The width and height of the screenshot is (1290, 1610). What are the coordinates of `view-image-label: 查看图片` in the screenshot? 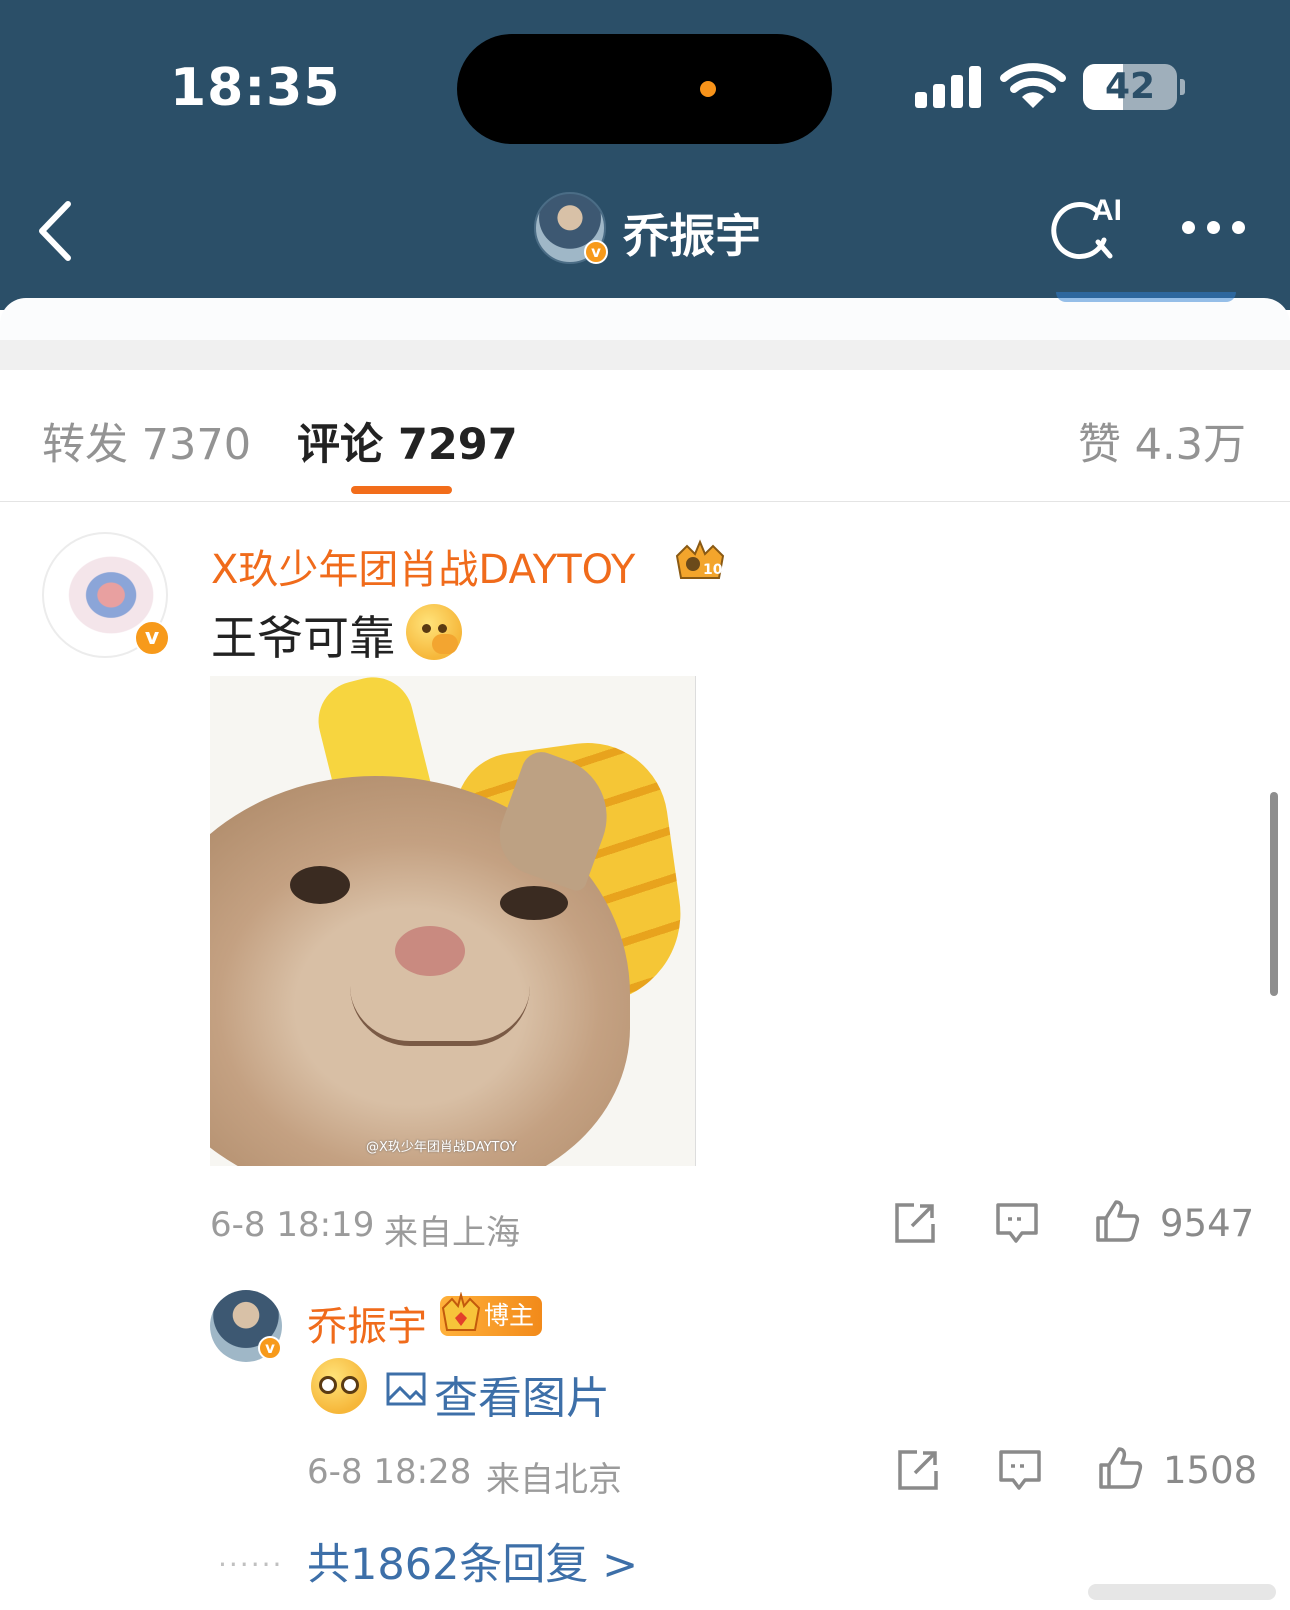 It's located at (522, 1398).